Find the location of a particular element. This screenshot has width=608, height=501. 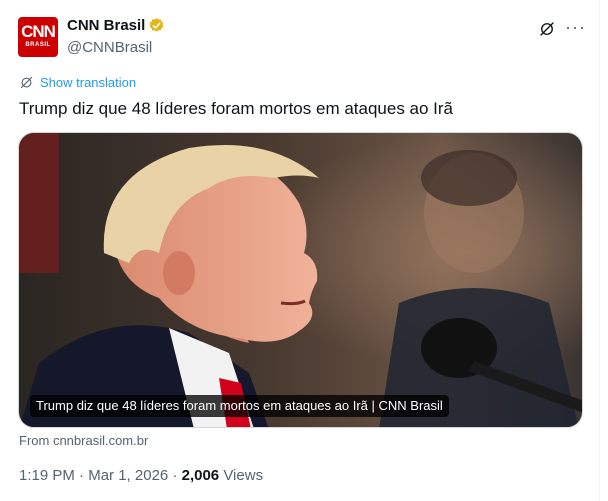

grok-icon is located at coordinates (547, 29).